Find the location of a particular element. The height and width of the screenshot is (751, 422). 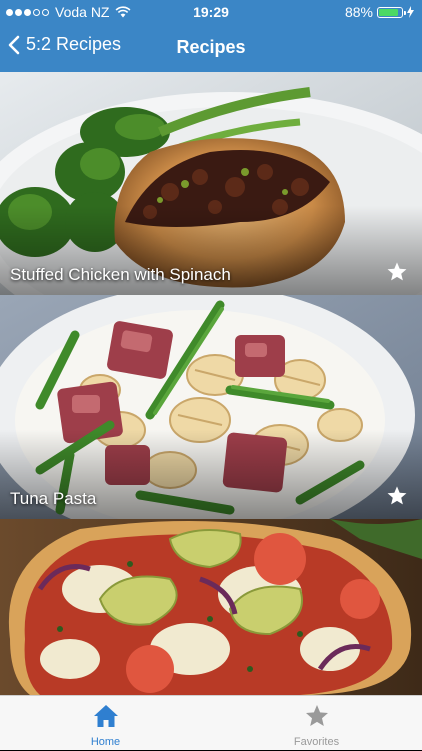

charging-bolt-icon is located at coordinates (410, 12).